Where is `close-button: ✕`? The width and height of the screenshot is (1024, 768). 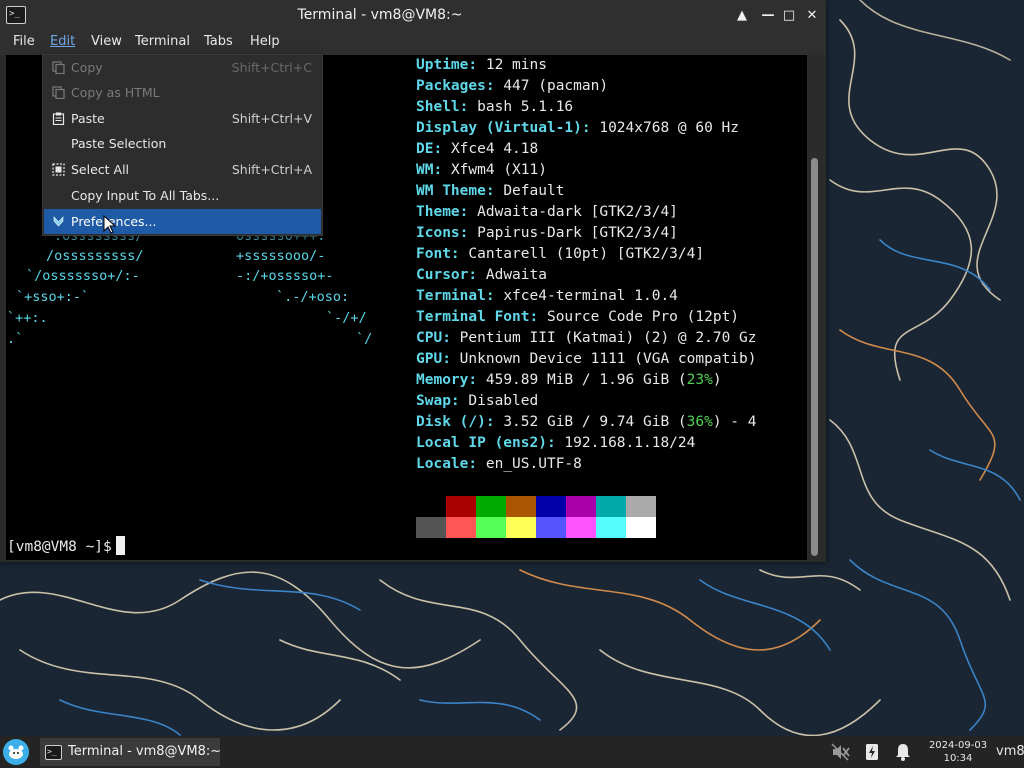
close-button: ✕ is located at coordinates (812, 16).